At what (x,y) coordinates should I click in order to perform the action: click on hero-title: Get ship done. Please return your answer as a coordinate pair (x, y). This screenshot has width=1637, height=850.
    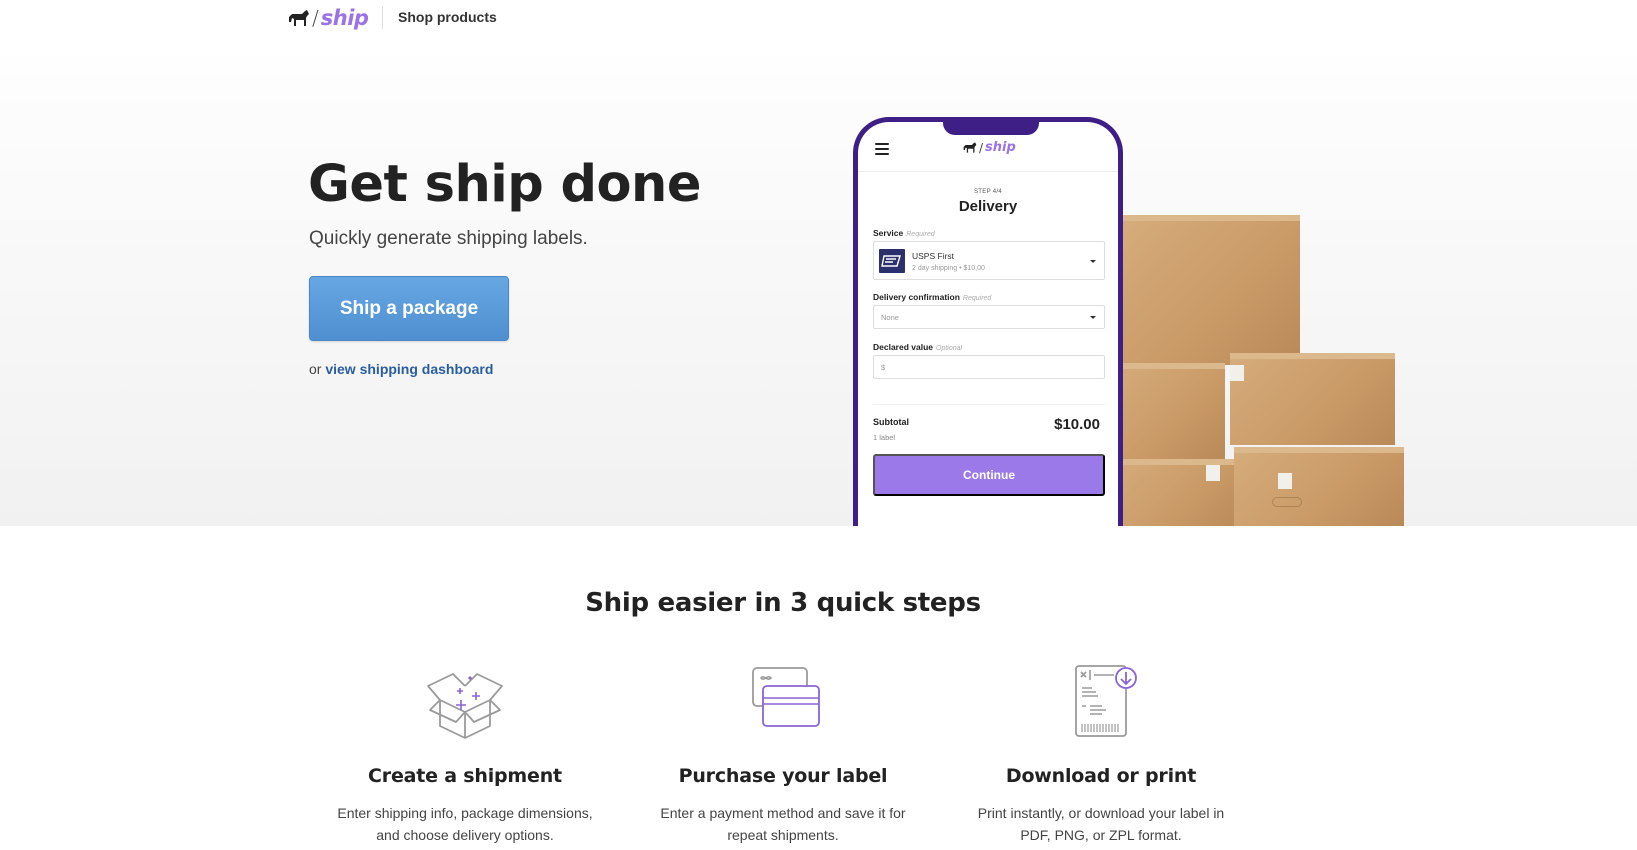
    Looking at the image, I should click on (504, 184).